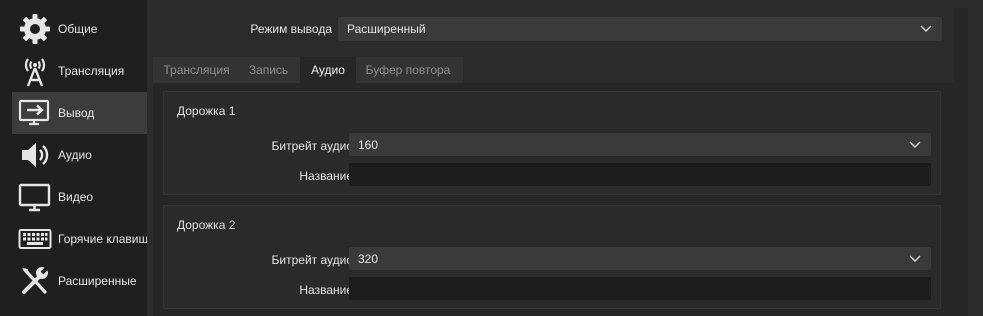 This screenshot has height=316, width=983. Describe the element at coordinates (35, 197) in the screenshot. I see `monitor-icon` at that location.